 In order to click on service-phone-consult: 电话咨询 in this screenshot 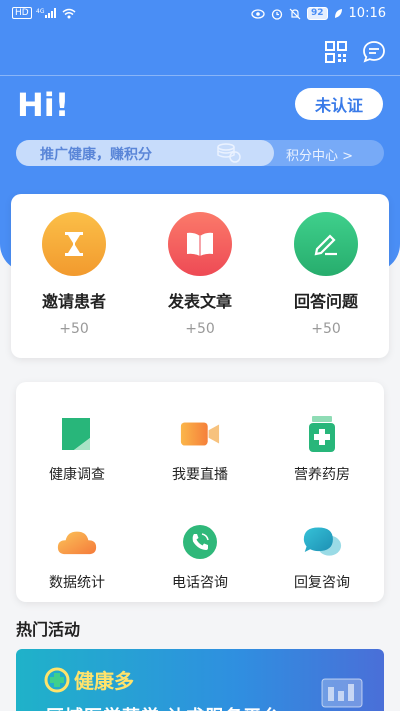, I will do `click(200, 555)`.